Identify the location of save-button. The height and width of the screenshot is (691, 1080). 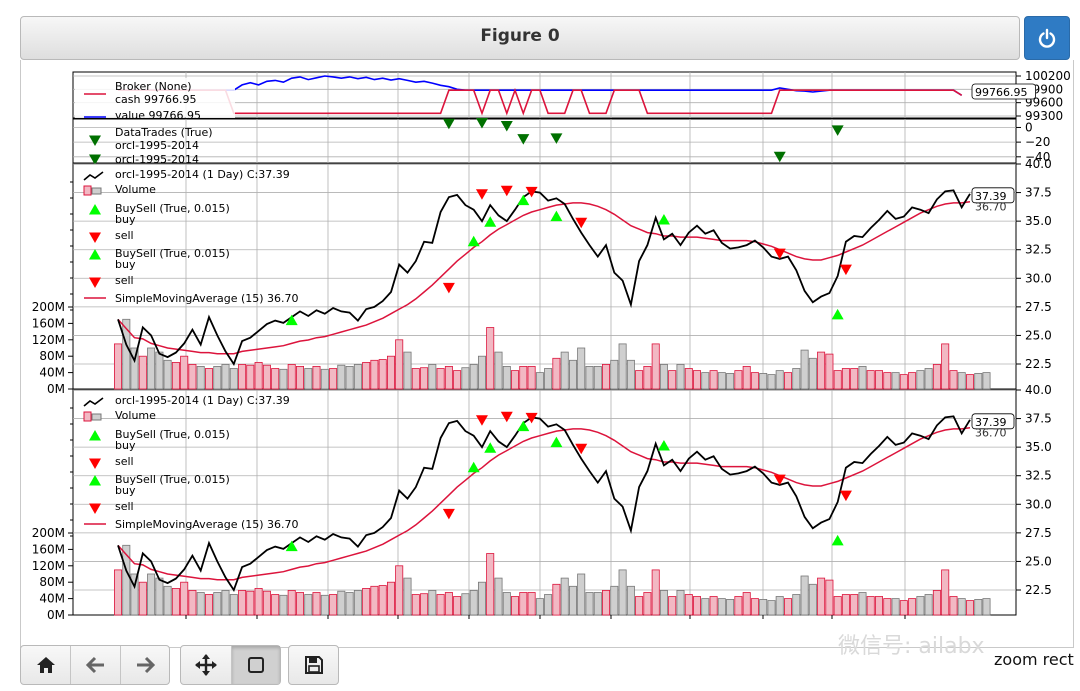
(313, 665).